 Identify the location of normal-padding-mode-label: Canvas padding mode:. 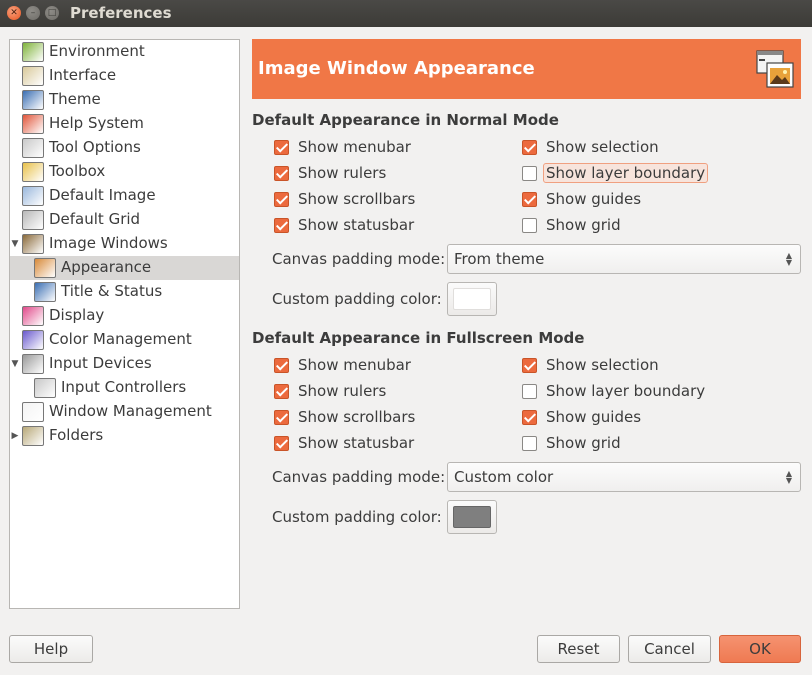
(359, 259).